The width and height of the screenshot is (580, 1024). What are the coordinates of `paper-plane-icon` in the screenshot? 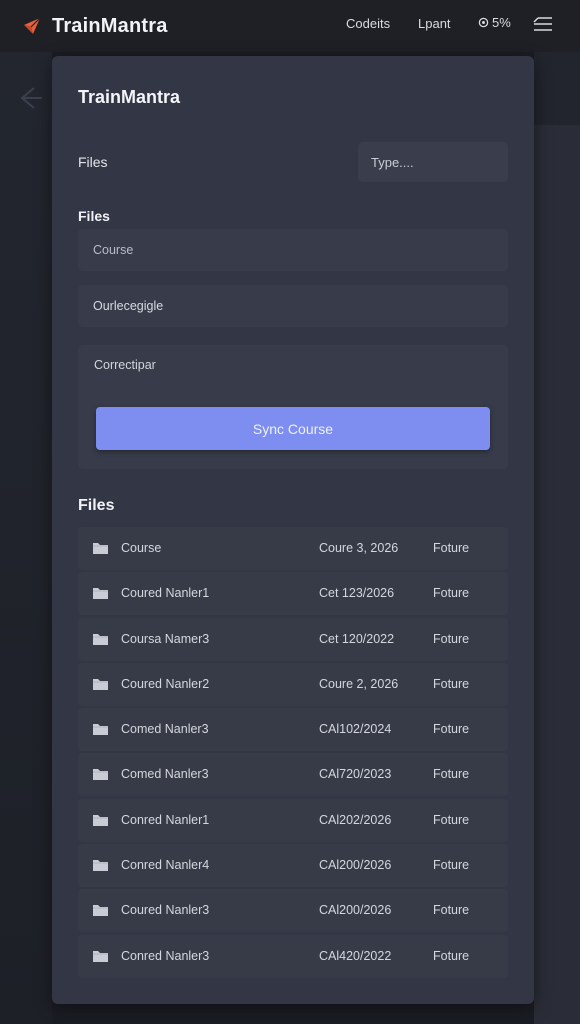 It's located at (32, 25).